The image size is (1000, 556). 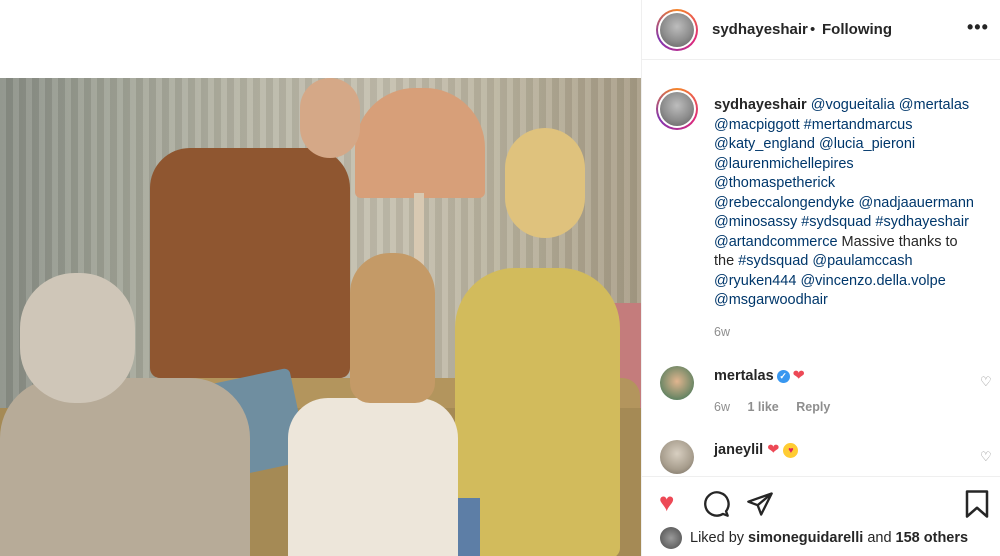 I want to click on comment-meta: 6w 1 like Reply, so click(x=779, y=407).